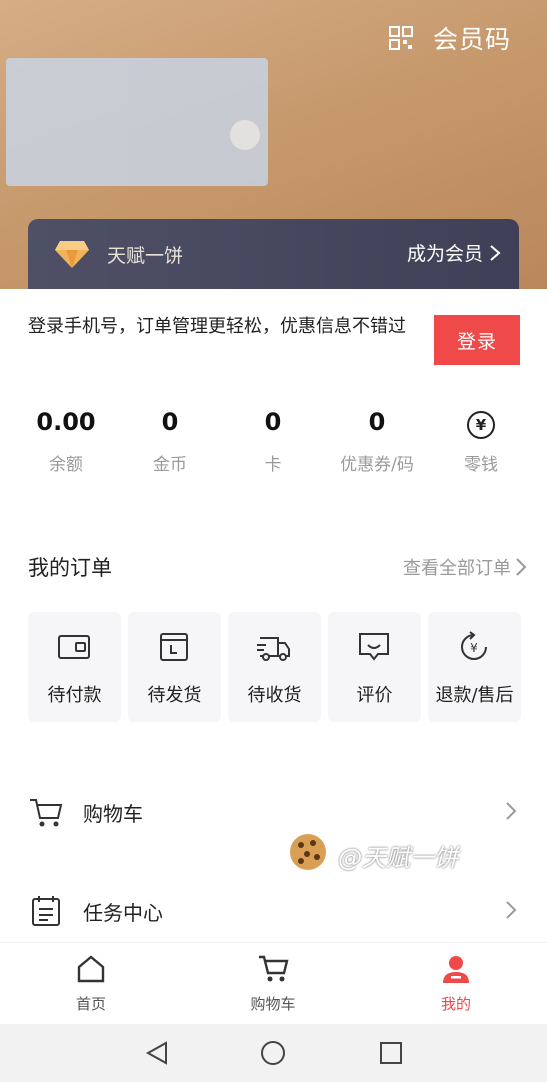  I want to click on view-all-orders-link: 查看全部订单, so click(457, 567).